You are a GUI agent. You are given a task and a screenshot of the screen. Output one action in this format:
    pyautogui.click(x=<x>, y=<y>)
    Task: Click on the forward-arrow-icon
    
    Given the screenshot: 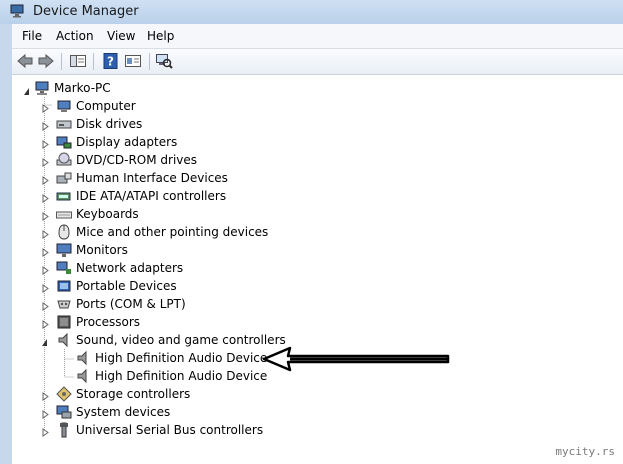 What is the action you would take?
    pyautogui.click(x=46, y=61)
    